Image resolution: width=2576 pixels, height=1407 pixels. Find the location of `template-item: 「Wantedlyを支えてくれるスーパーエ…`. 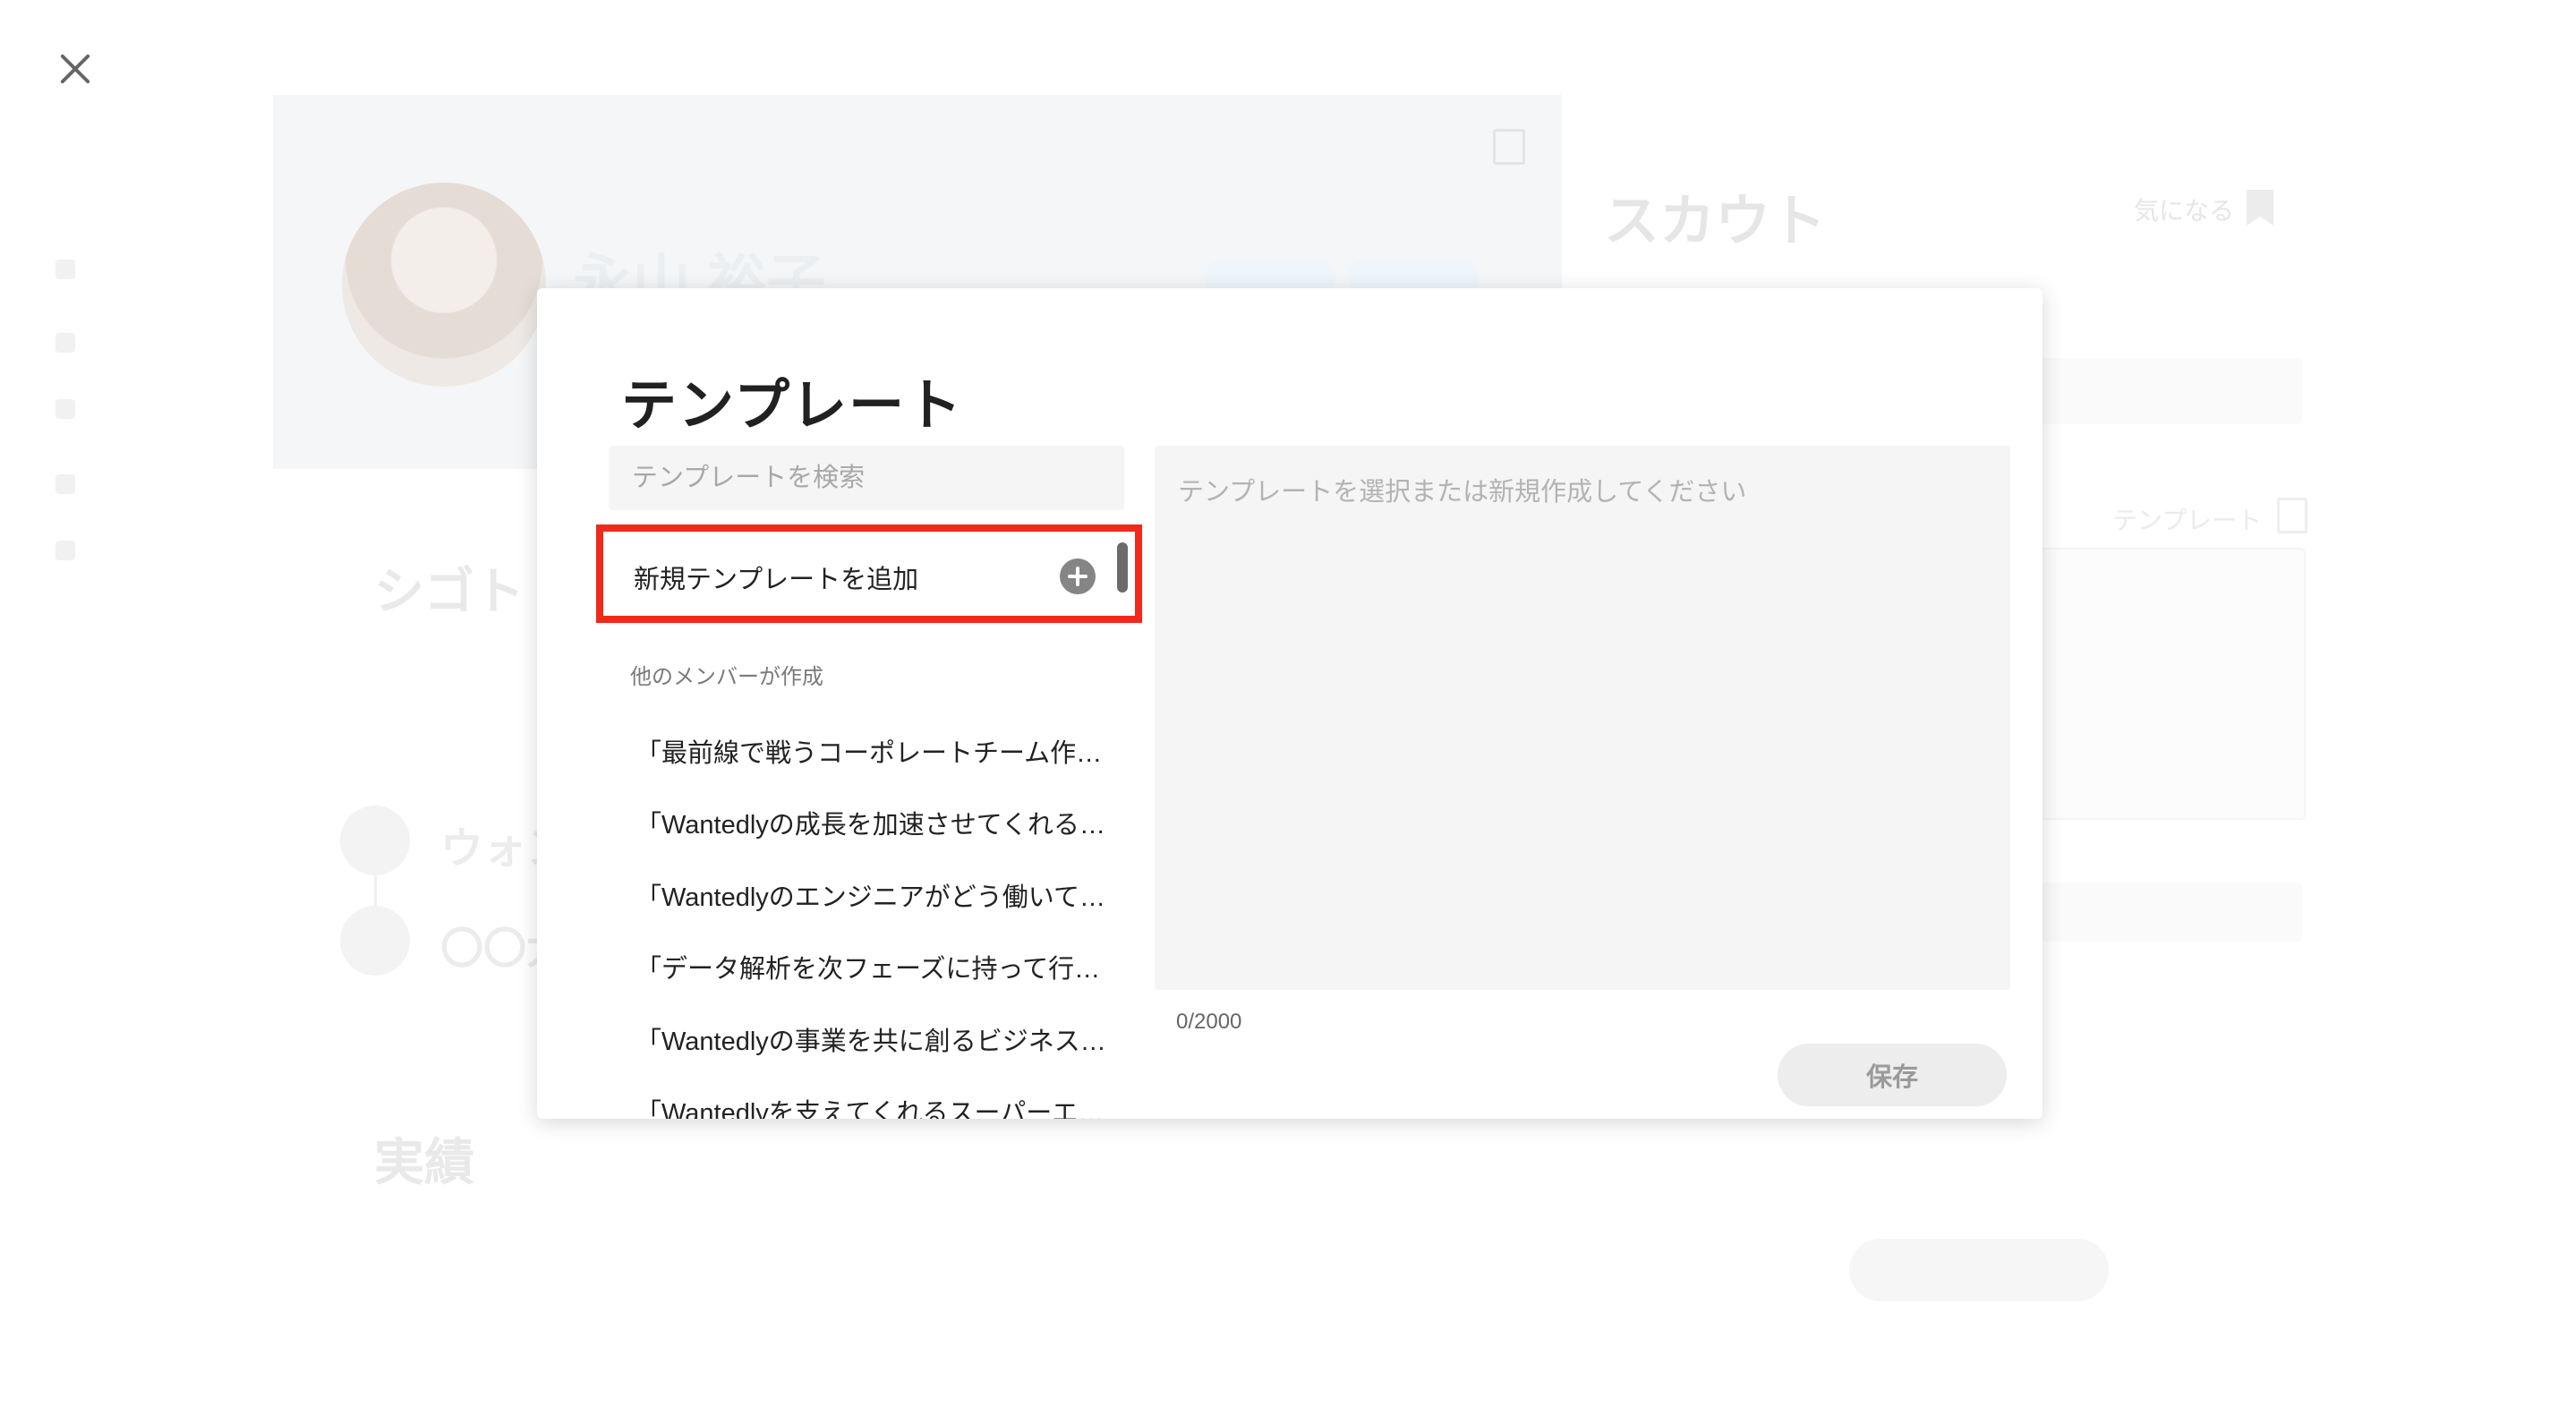

template-item: 「Wantedlyを支えてくれるスーパーエ… is located at coordinates (886, 1105).